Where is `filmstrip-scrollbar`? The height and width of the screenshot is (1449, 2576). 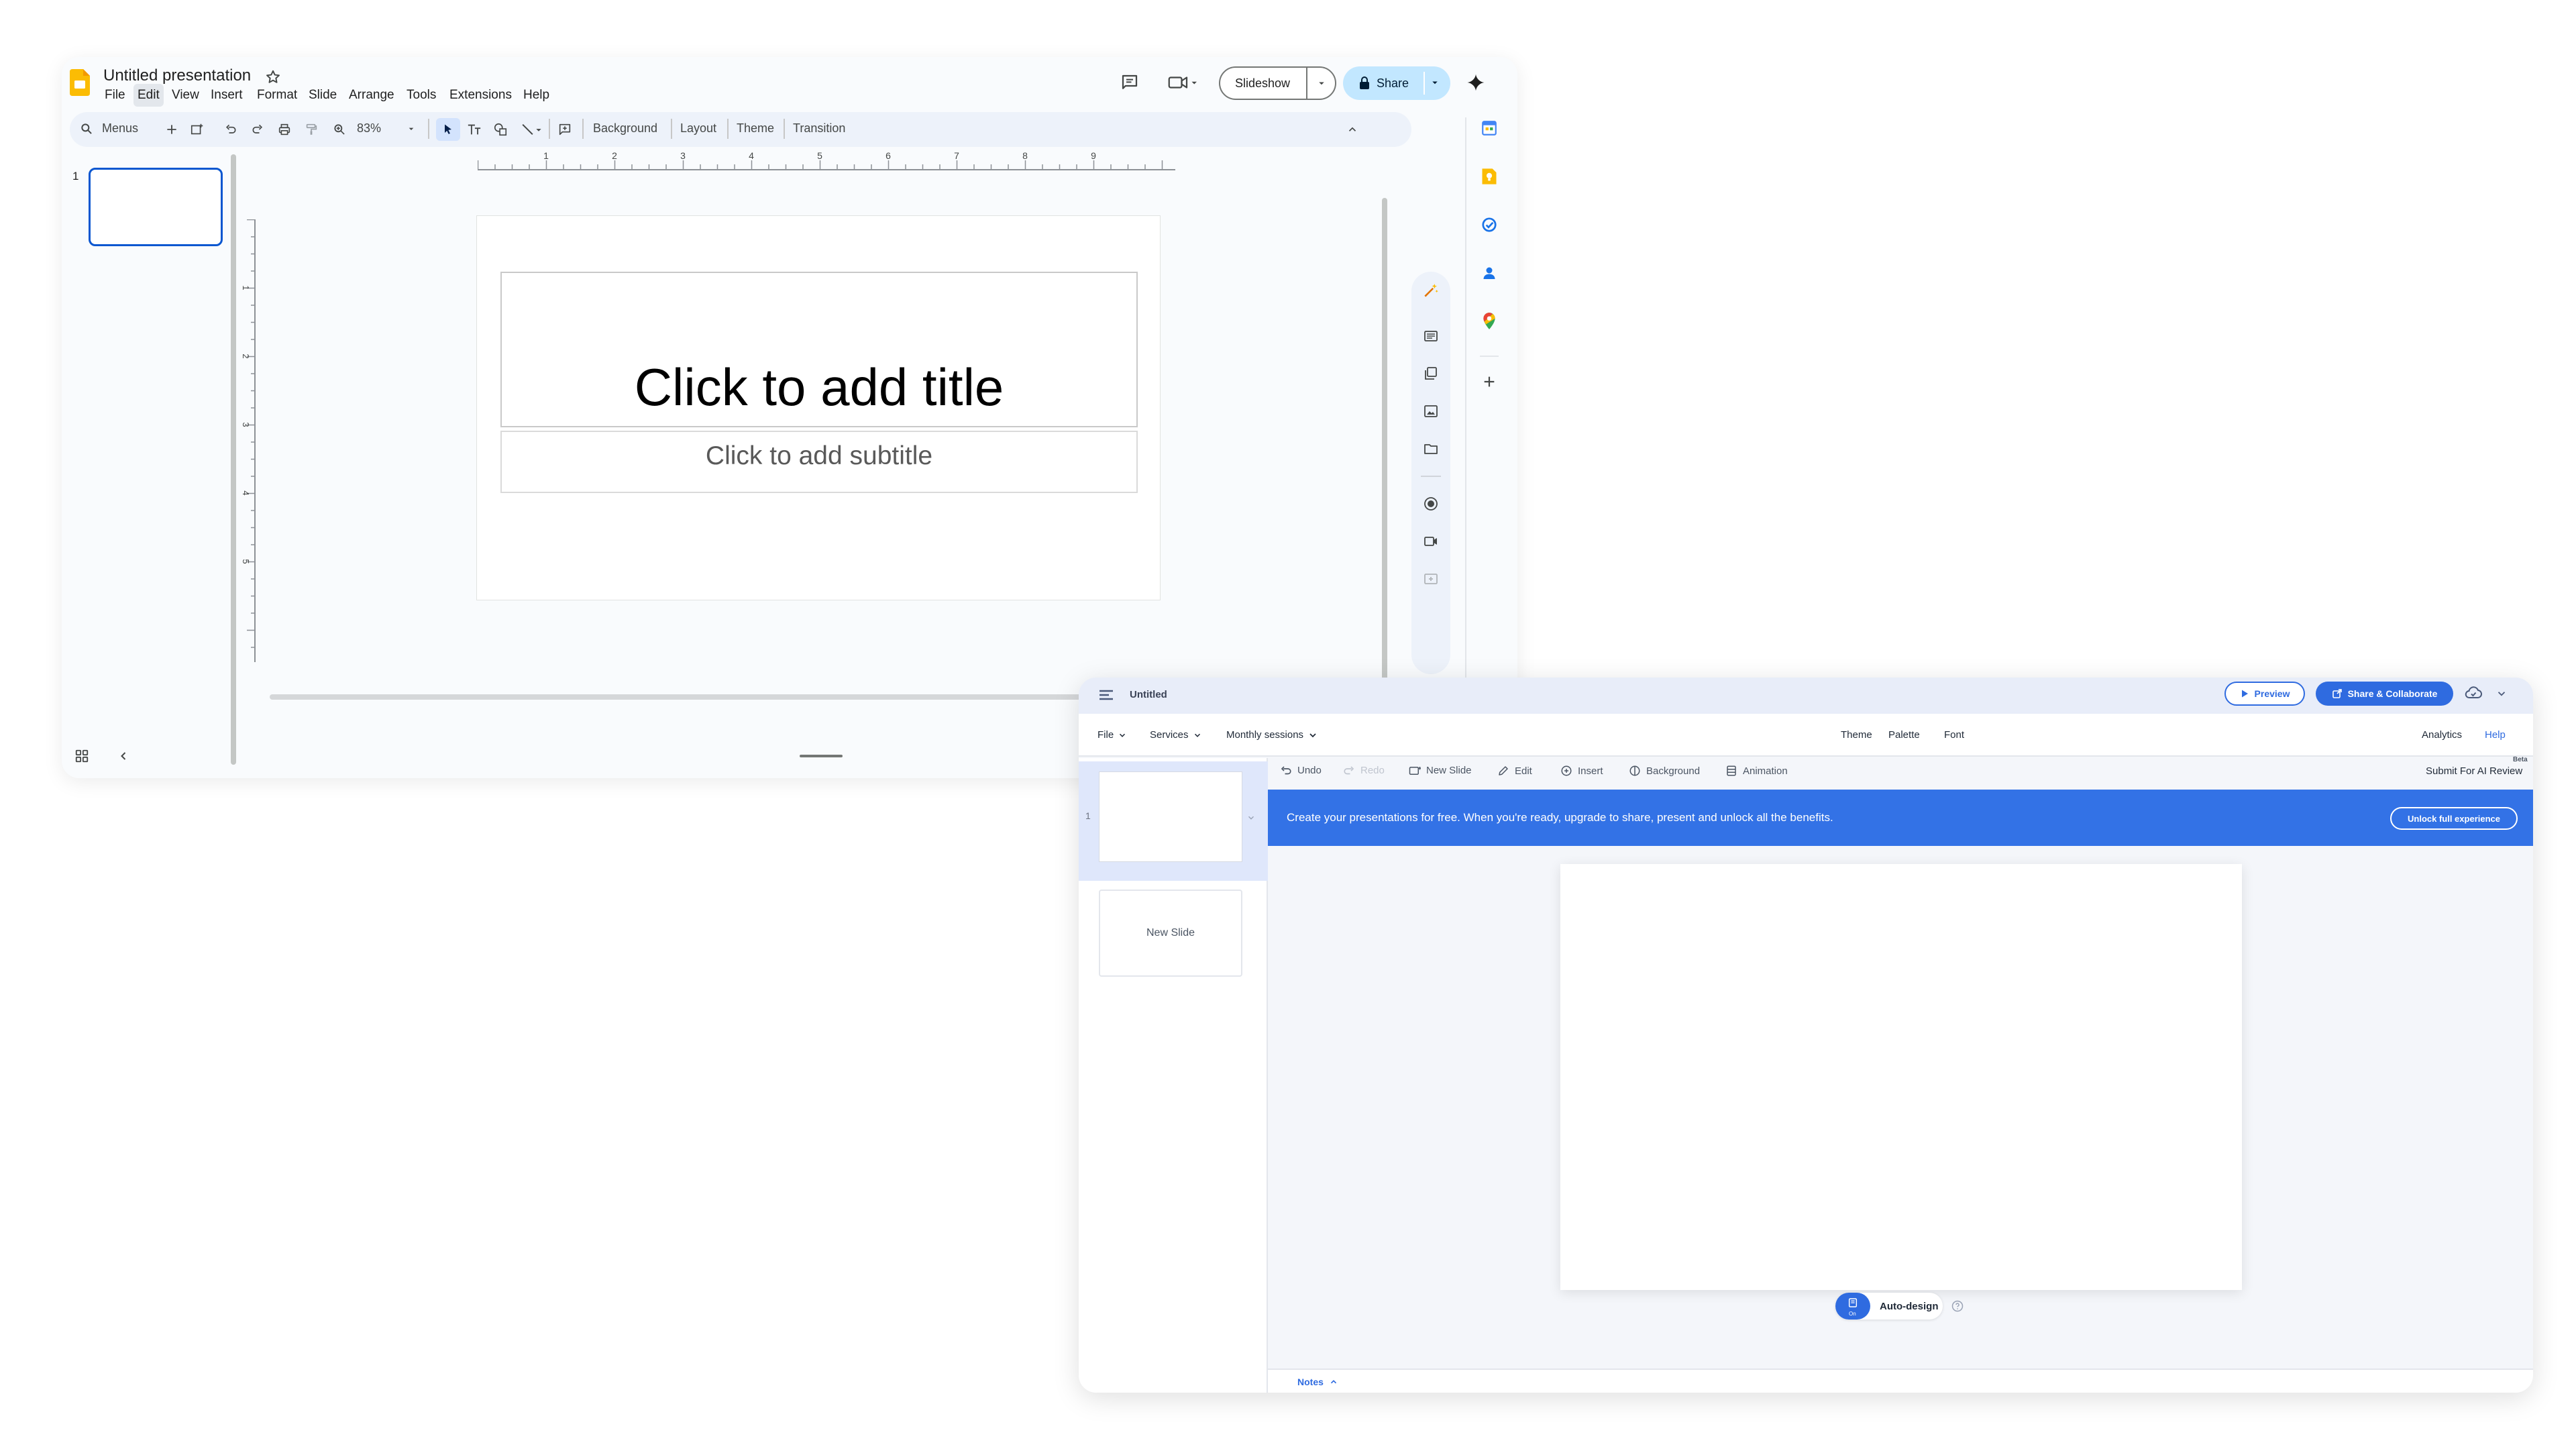 filmstrip-scrollbar is located at coordinates (233, 459).